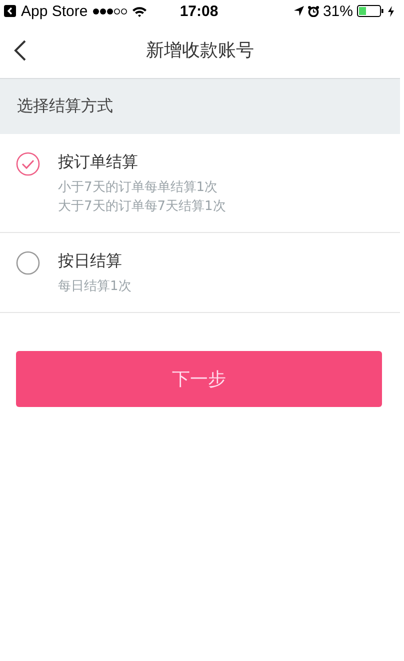  I want to click on battery-icon, so click(370, 11).